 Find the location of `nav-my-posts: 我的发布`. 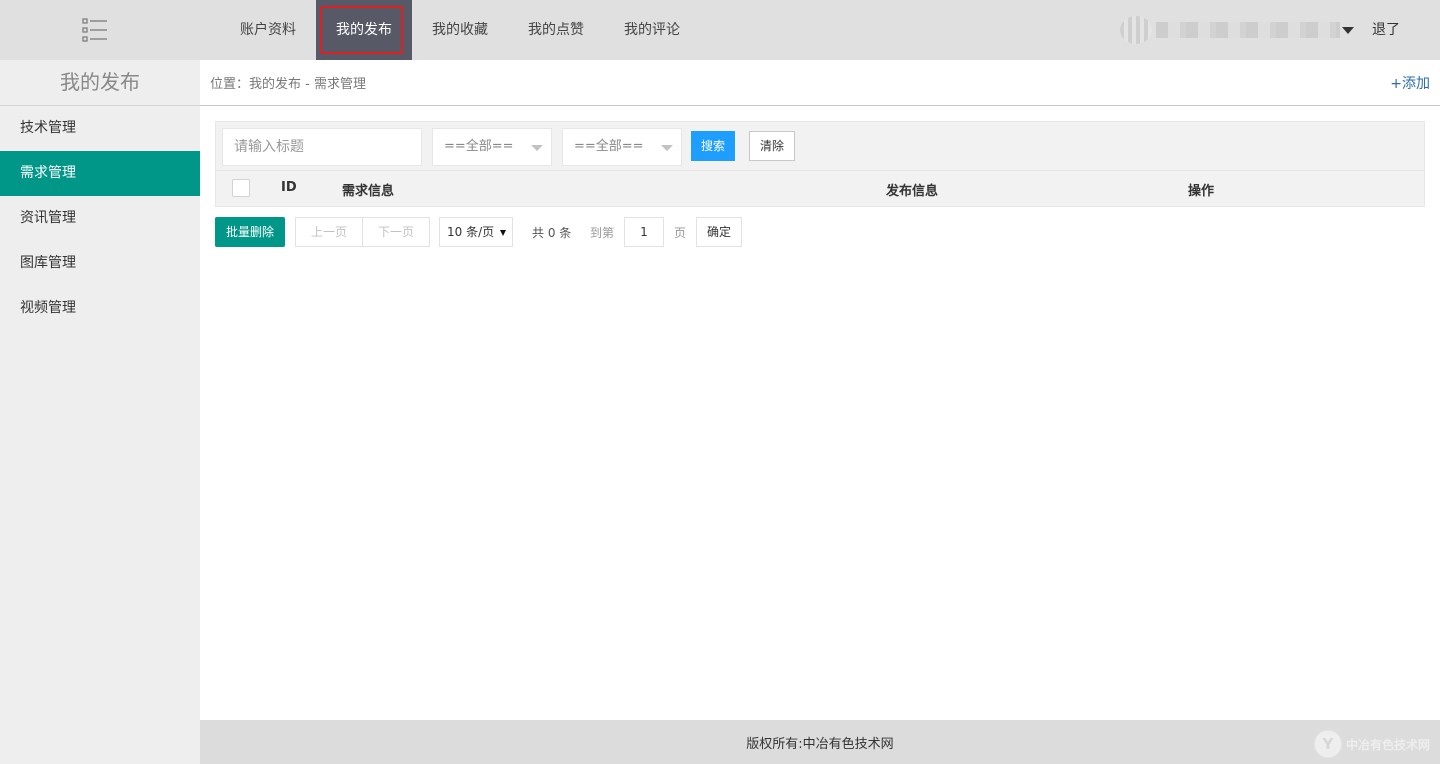

nav-my-posts: 我的发布 is located at coordinates (364, 30).